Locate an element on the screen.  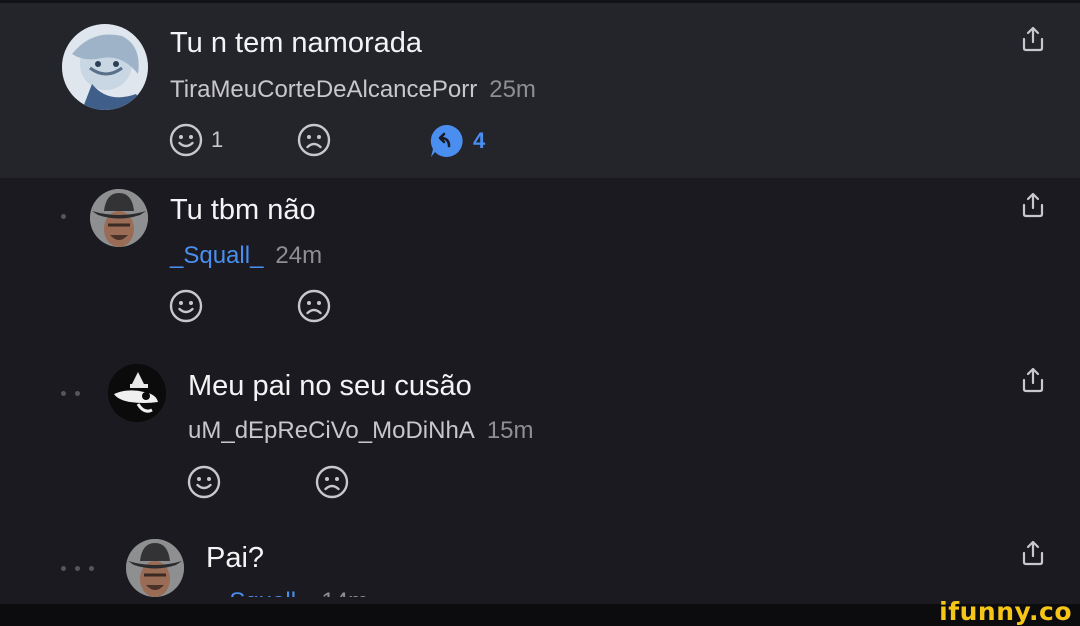
like-button: 1 is located at coordinates (196, 140).